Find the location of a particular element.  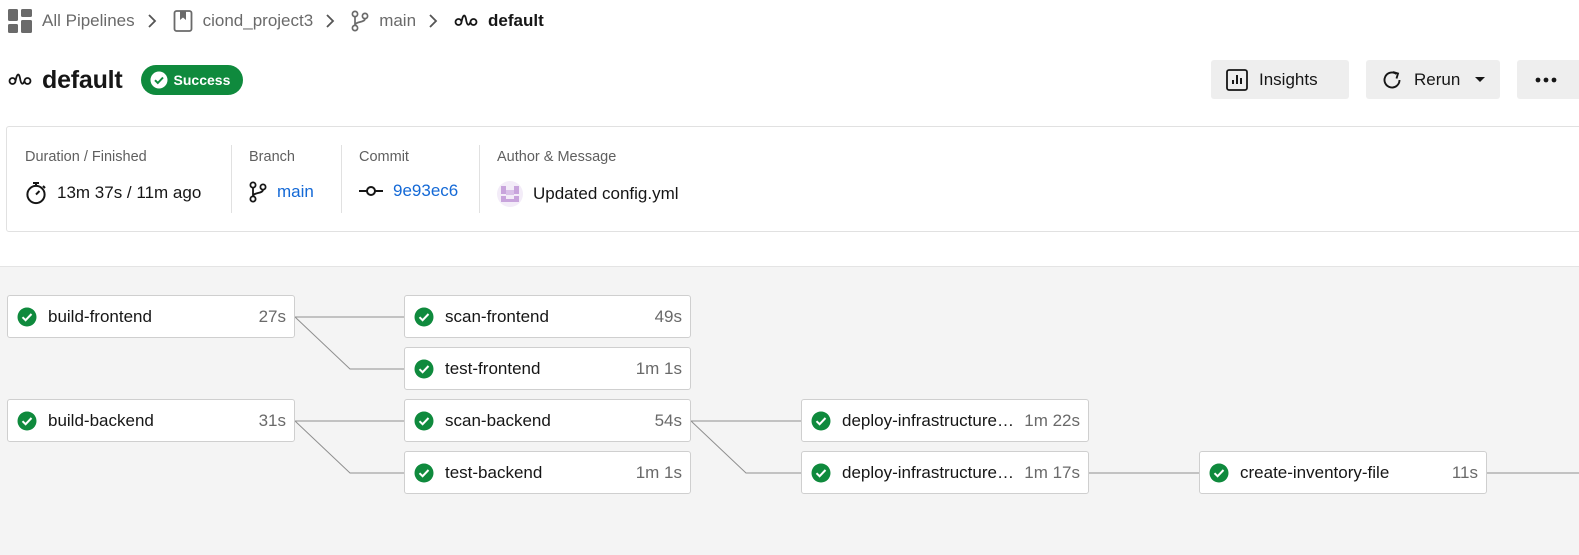

job-build-frontend: build-frontend 27s is located at coordinates (151, 316).